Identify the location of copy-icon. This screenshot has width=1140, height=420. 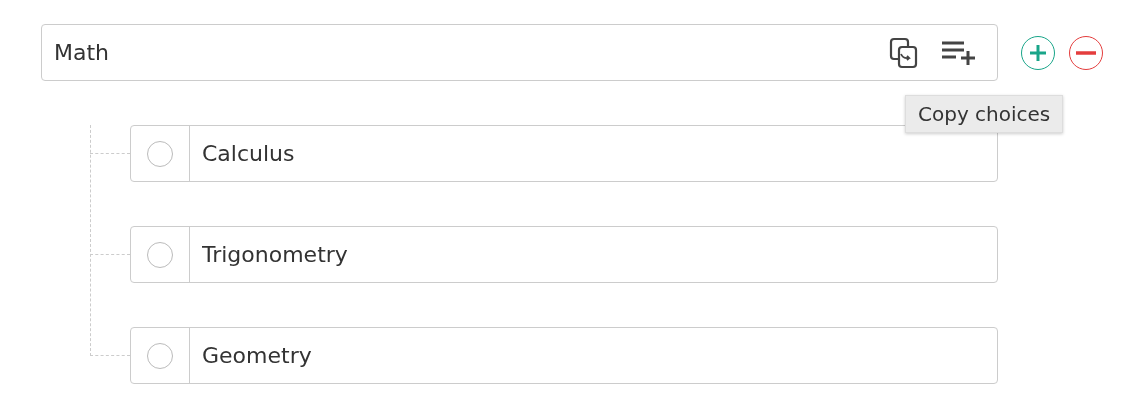
(904, 52).